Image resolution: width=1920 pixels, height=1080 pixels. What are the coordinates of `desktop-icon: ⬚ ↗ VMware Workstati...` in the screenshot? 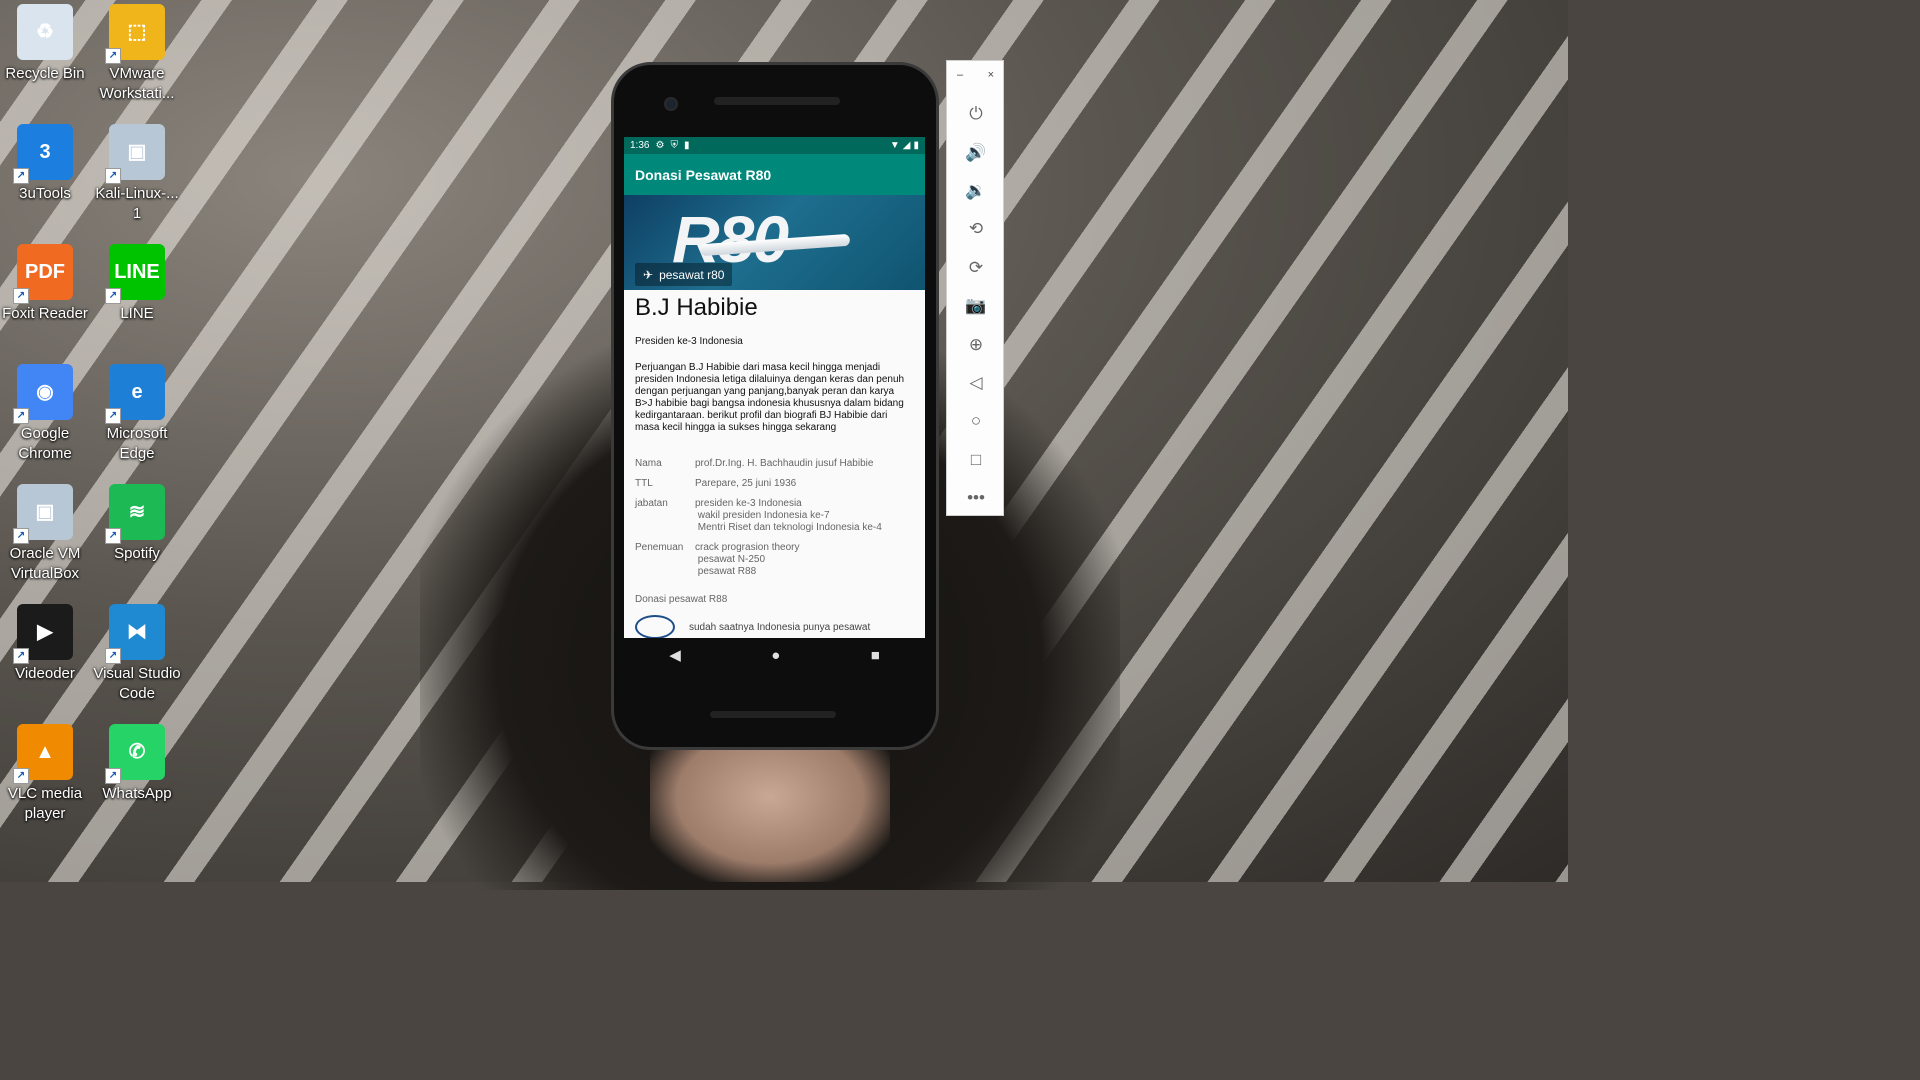 It's located at (137, 54).